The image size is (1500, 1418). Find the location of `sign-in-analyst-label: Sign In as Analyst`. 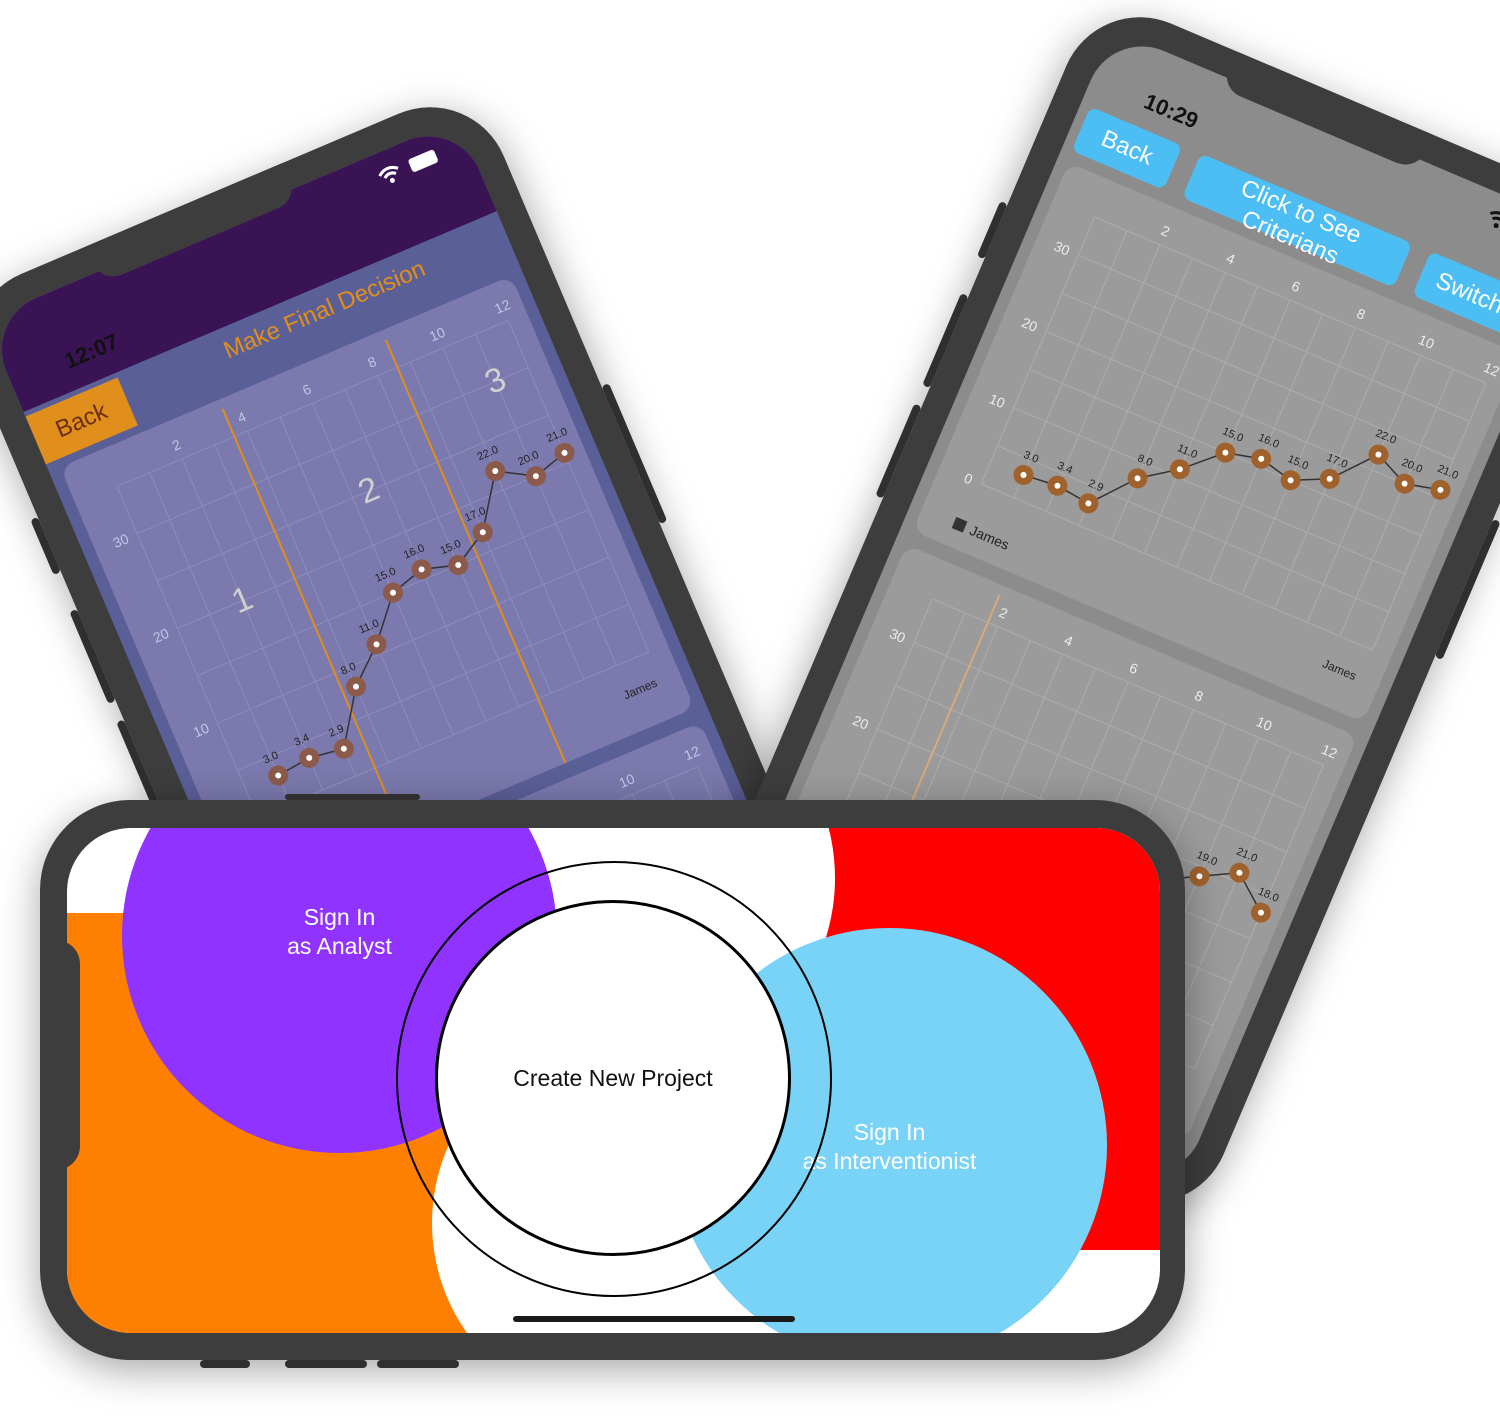

sign-in-analyst-label: Sign In as Analyst is located at coordinates (339, 931).